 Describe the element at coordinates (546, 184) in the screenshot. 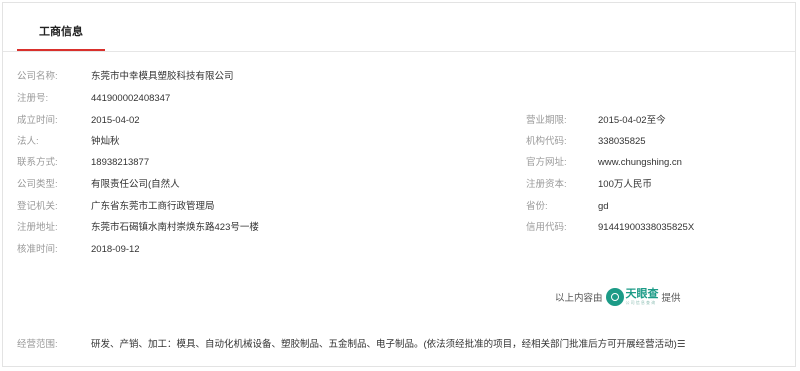

I see `field-label: 注册资本:` at that location.